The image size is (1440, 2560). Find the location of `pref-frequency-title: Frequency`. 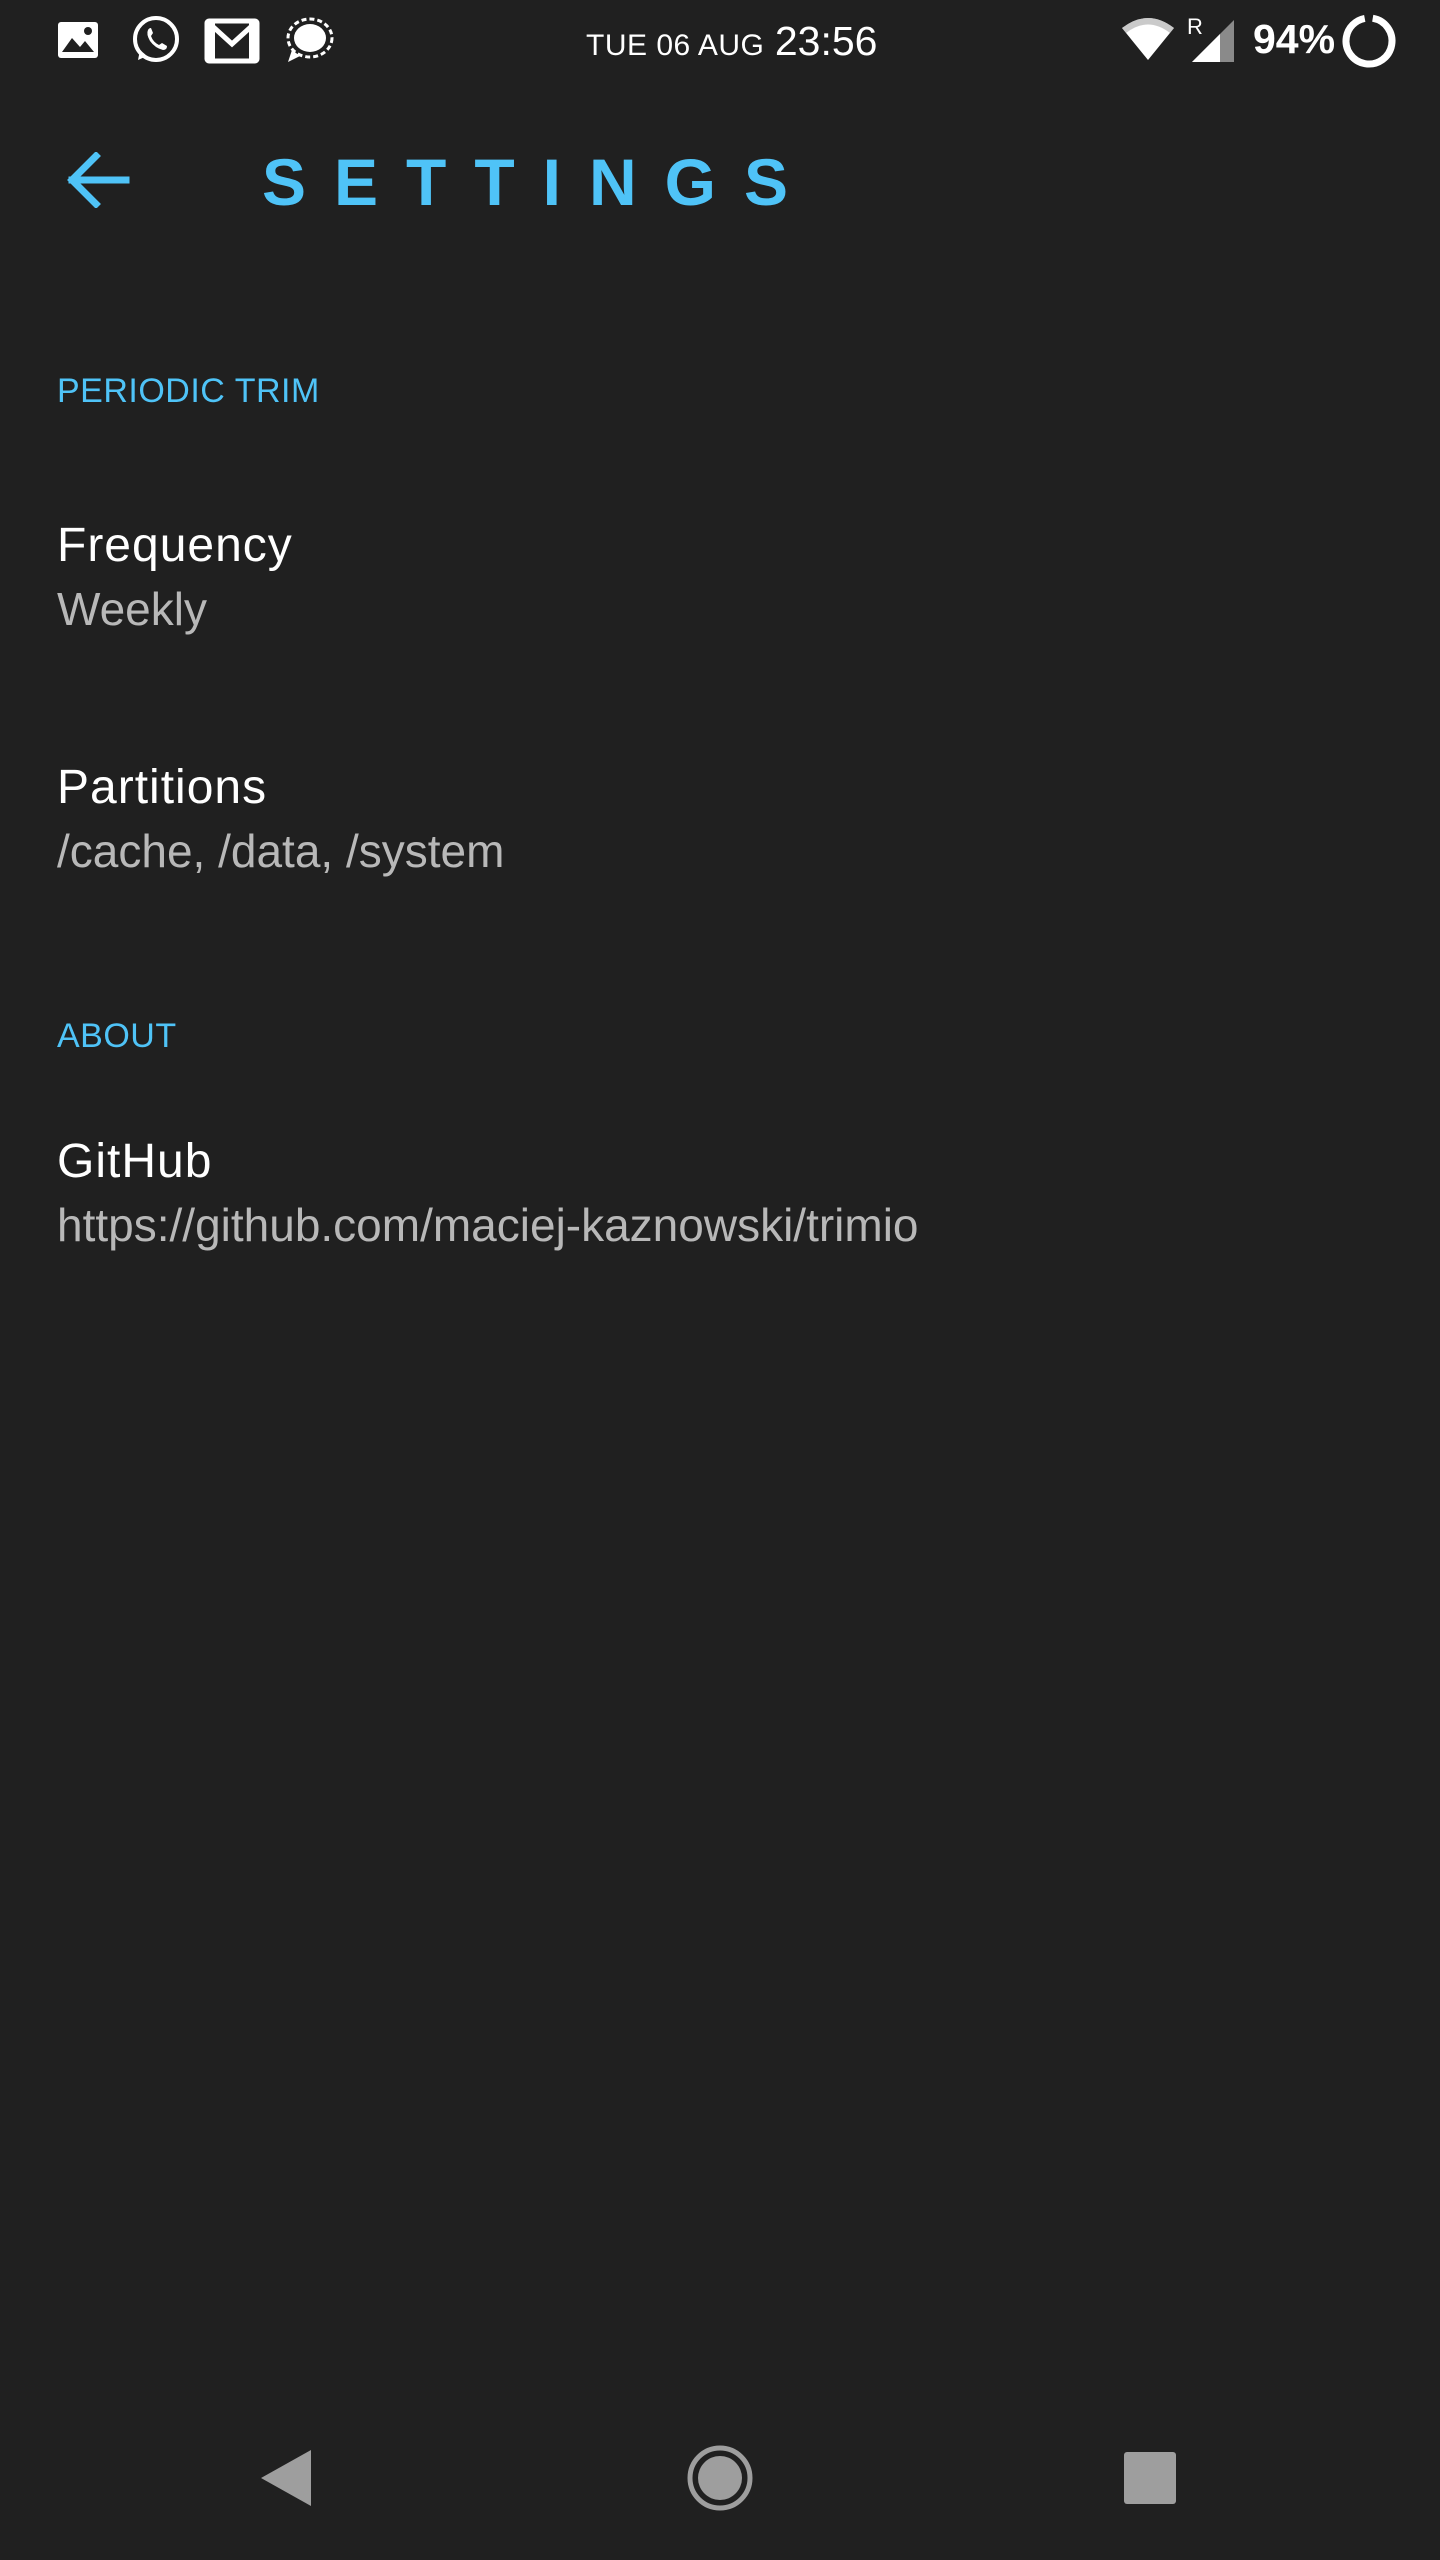

pref-frequency-title: Frequency is located at coordinates (175, 545).